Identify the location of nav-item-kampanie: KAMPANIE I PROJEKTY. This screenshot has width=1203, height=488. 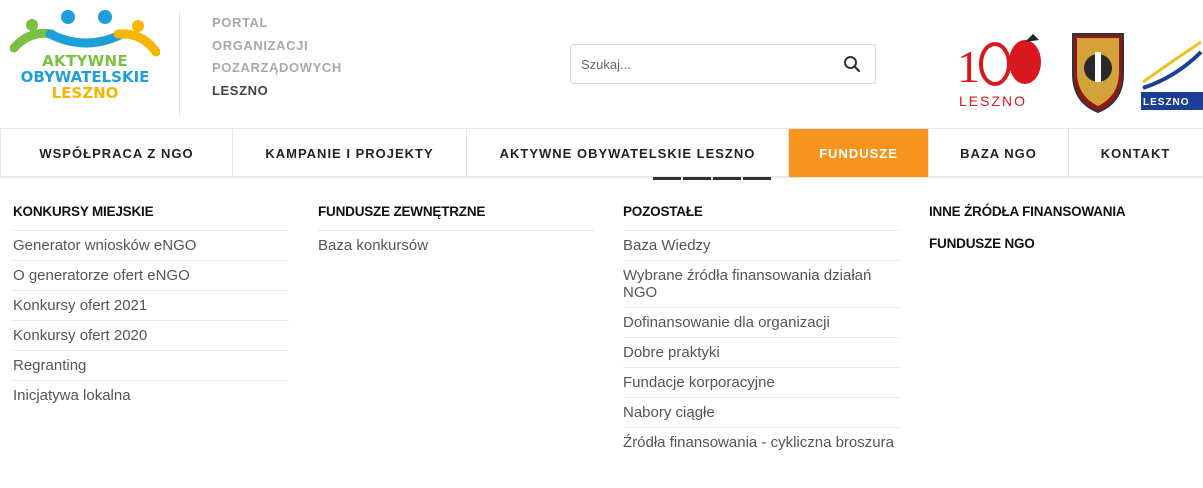
(350, 153).